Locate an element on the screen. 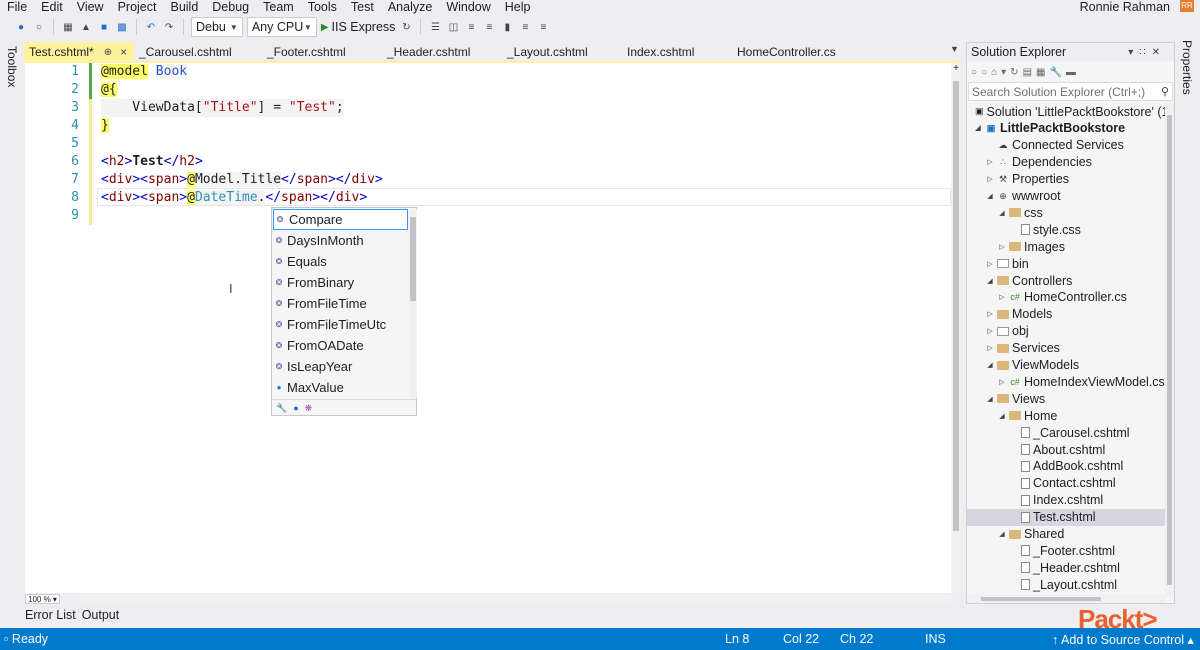  tree-node: About.cshtml is located at coordinates (1066, 449).